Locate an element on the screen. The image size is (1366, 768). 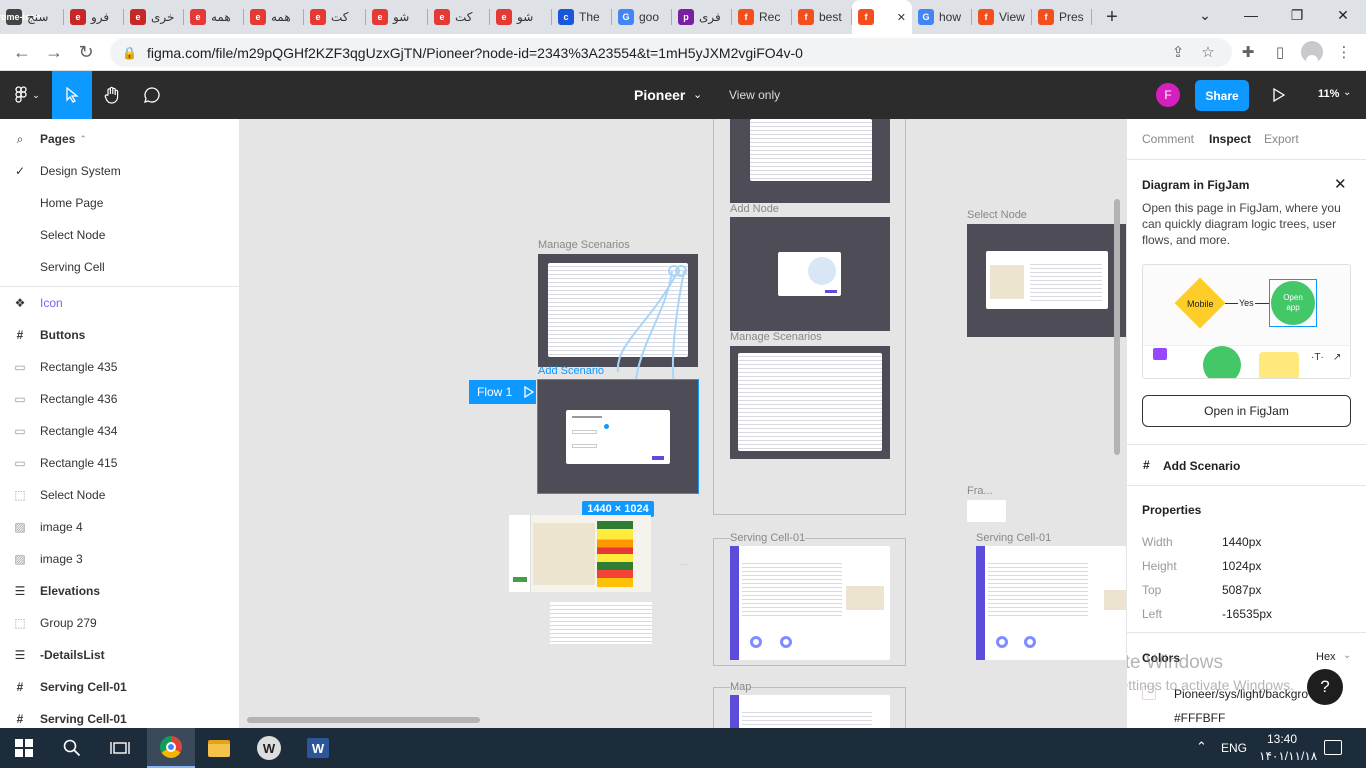
layer-item: ▨ image 3 is located at coordinates (119, 559).